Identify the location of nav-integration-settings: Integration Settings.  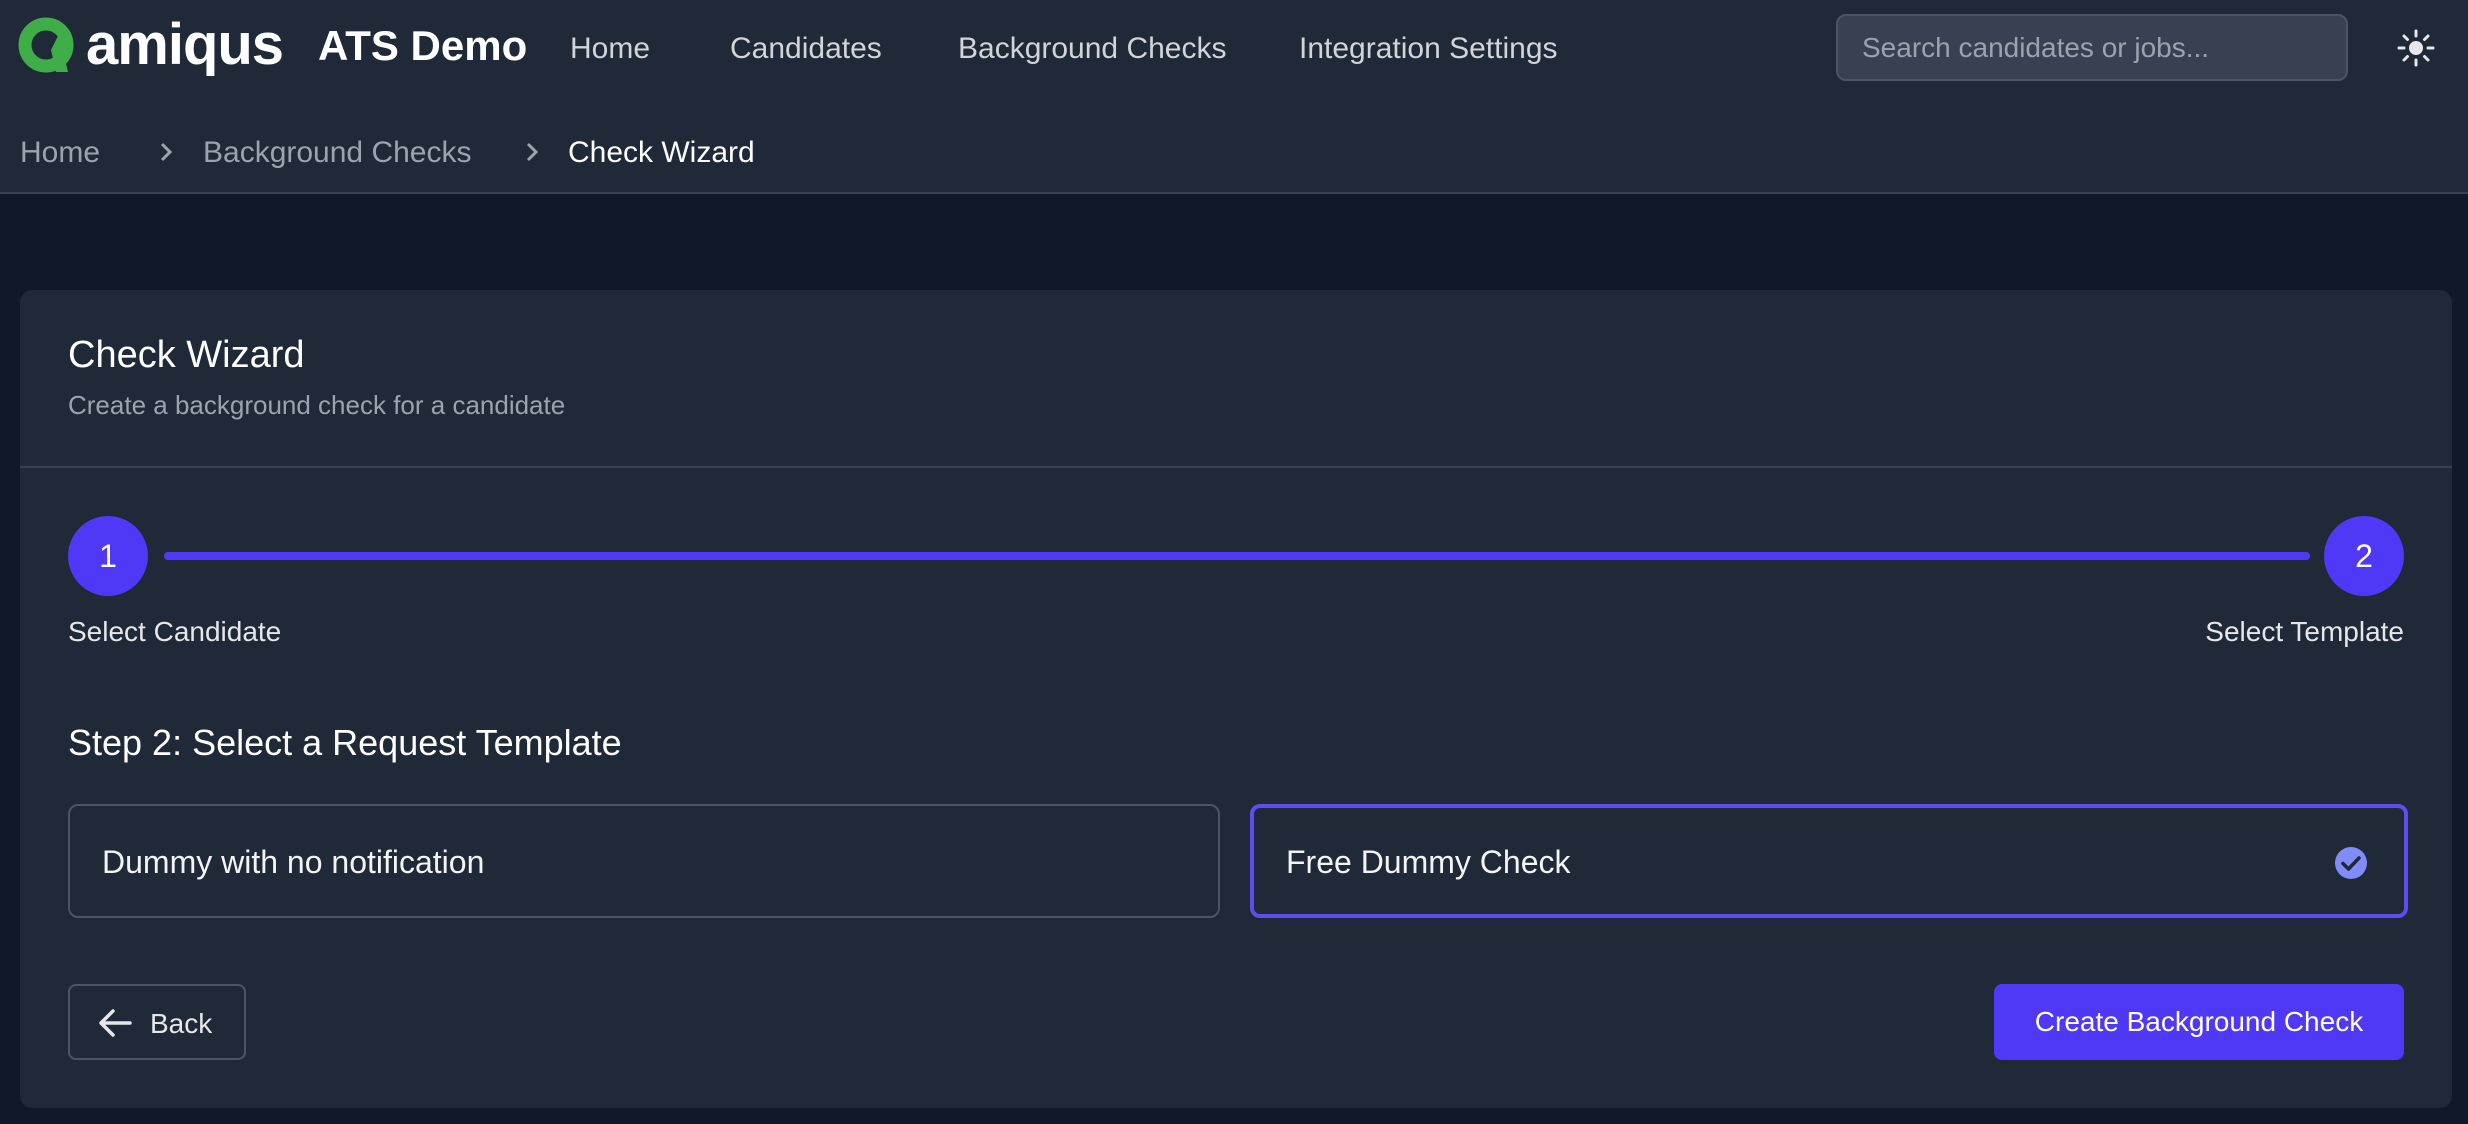
(1428, 49).